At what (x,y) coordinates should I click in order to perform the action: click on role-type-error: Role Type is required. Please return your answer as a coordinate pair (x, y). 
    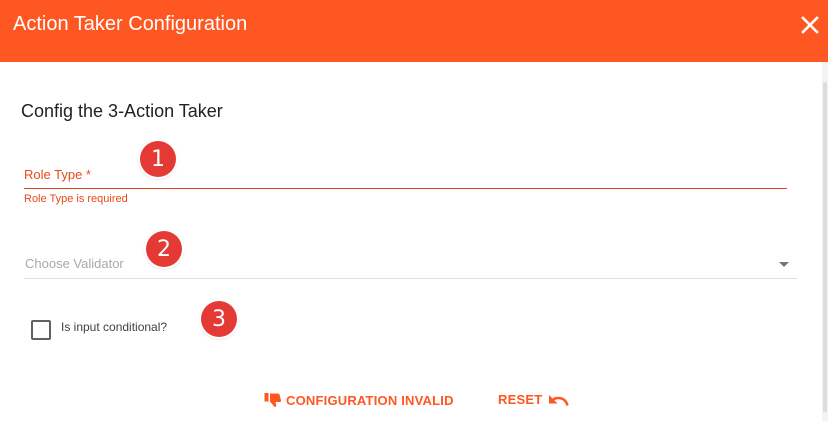
    Looking at the image, I should click on (76, 199).